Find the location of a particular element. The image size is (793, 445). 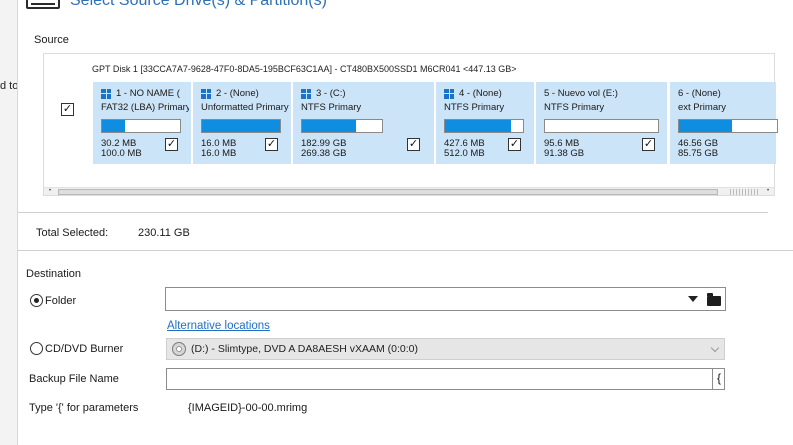

hard-drive-icon is located at coordinates (43, 4).